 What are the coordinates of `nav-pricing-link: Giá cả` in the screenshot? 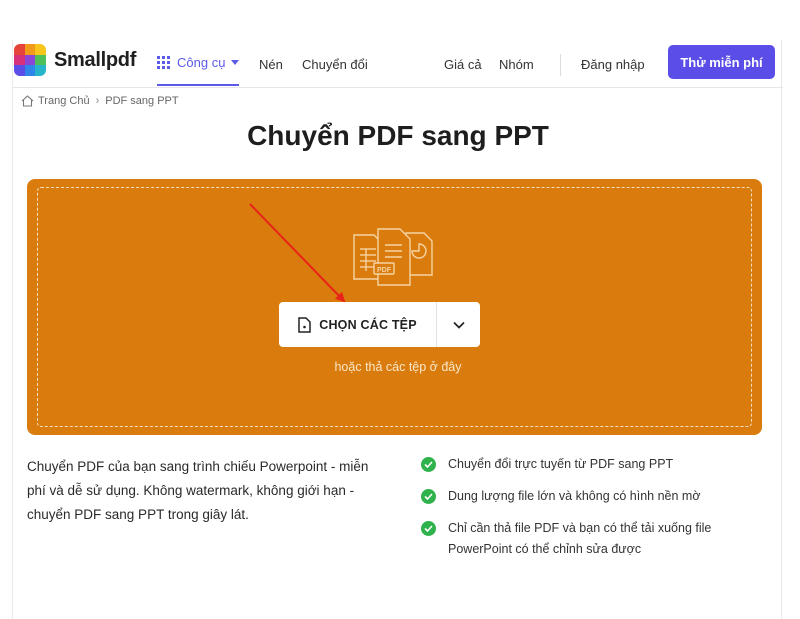 It's located at (463, 64).